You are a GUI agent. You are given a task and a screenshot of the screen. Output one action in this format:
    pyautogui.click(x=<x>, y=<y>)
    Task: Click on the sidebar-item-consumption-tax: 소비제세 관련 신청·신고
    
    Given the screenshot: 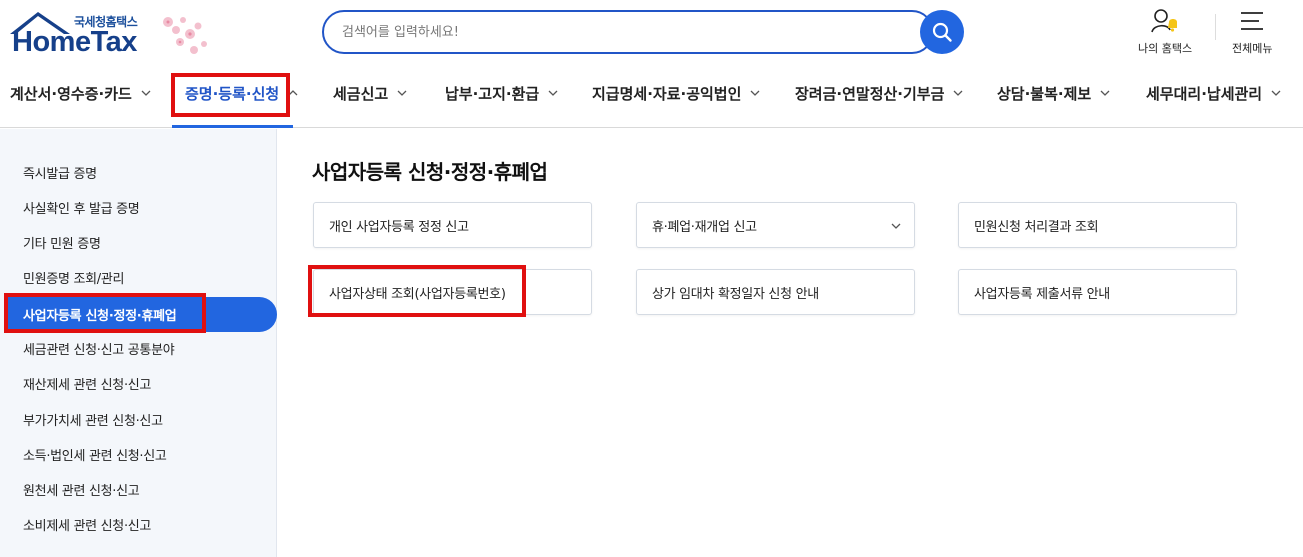 What is the action you would take?
    pyautogui.click(x=138, y=524)
    